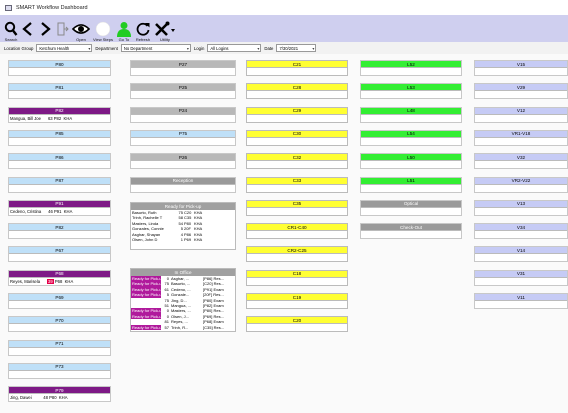  I want to click on room-c19: C19, so click(297, 301).